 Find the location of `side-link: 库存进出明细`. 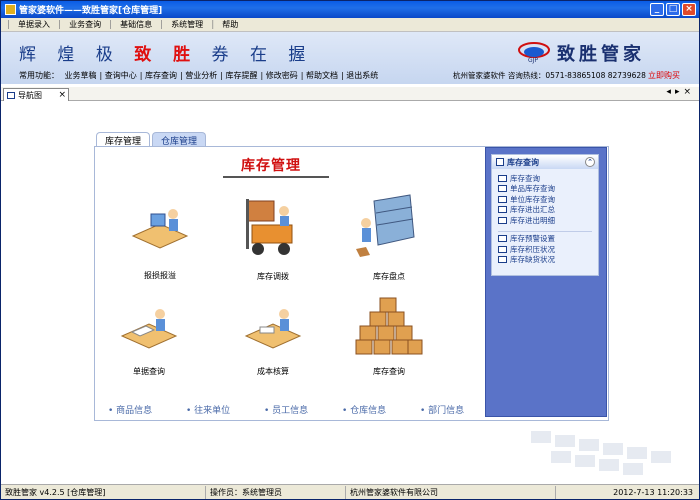

side-link: 库存进出明细 is located at coordinates (548, 220).